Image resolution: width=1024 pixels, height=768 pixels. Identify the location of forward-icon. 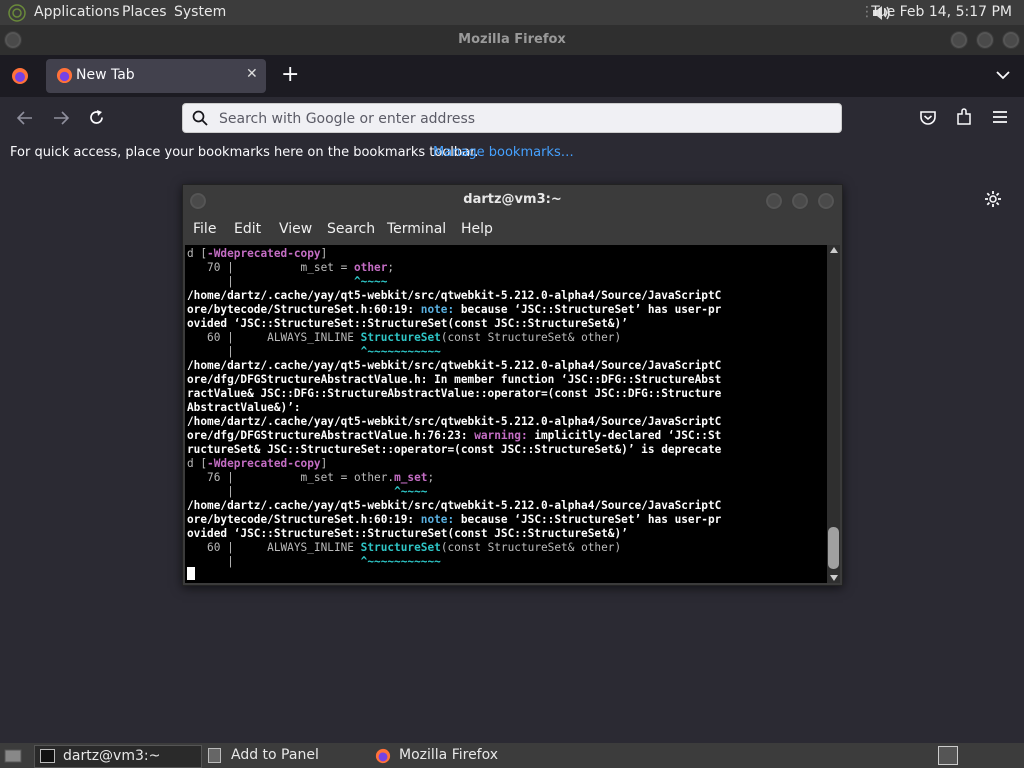
(61, 118).